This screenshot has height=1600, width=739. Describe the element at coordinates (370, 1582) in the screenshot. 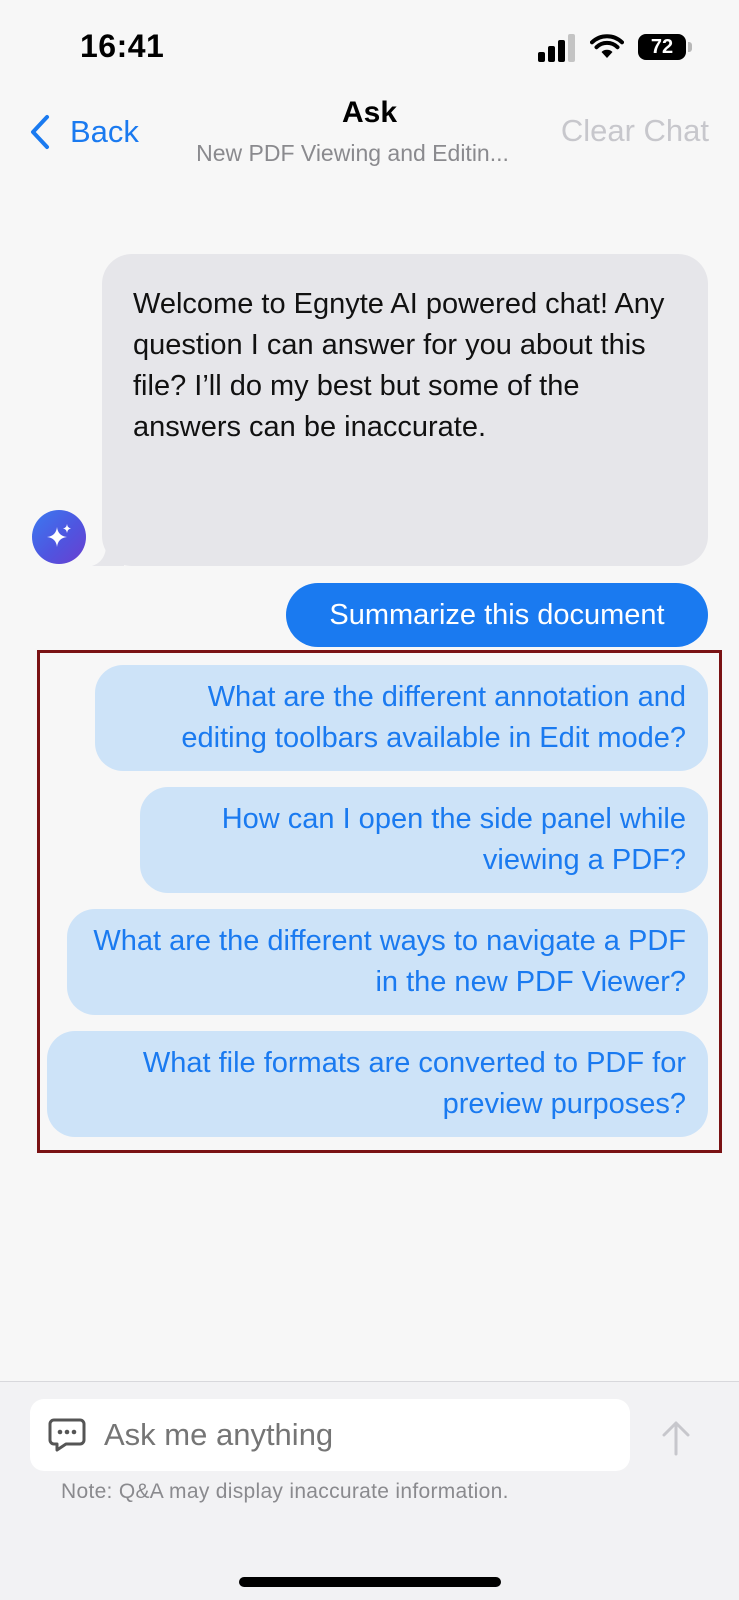

I see `home-indicator` at that location.